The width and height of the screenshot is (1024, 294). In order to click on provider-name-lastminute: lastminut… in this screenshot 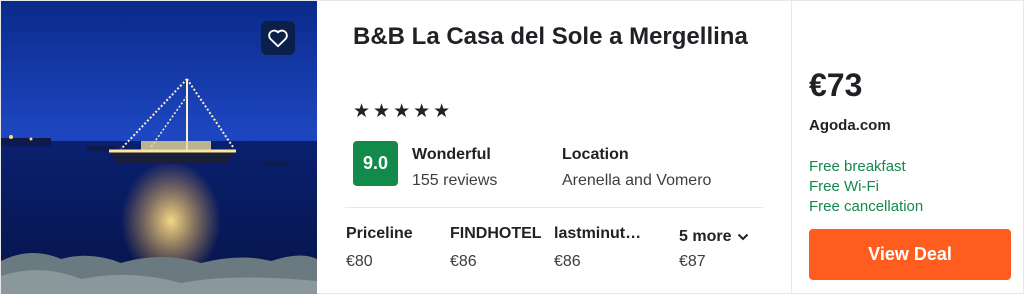, I will do `click(597, 234)`.